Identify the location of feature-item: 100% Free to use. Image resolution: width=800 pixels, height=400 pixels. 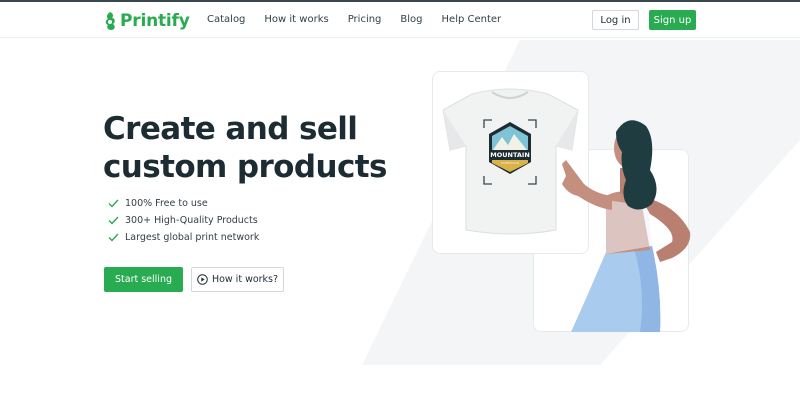
(183, 203).